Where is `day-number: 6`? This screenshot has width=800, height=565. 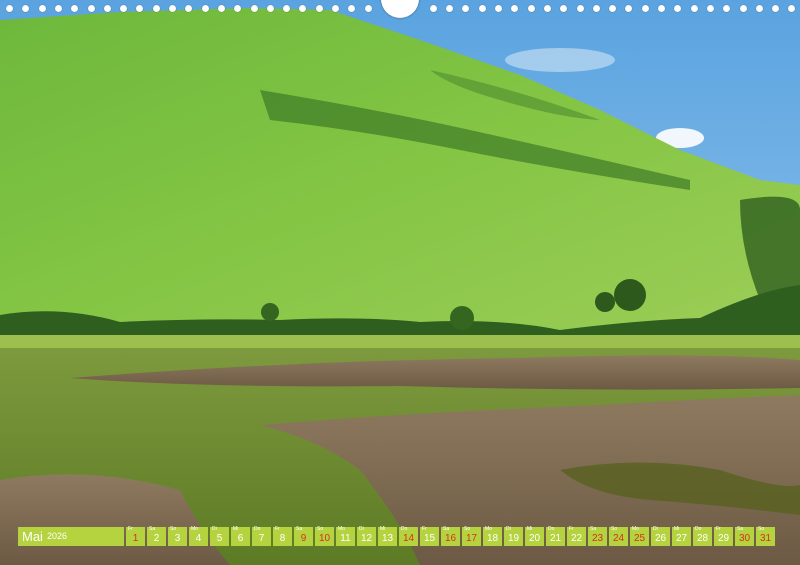
day-number: 6 is located at coordinates (240, 538).